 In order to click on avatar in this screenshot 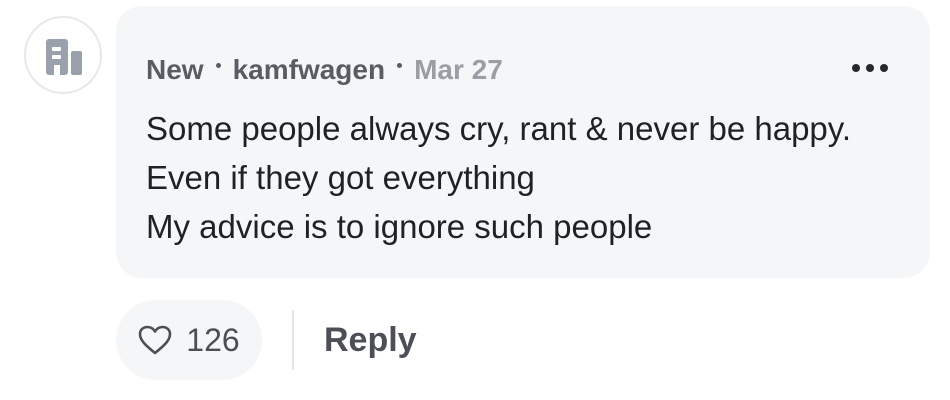, I will do `click(63, 55)`.